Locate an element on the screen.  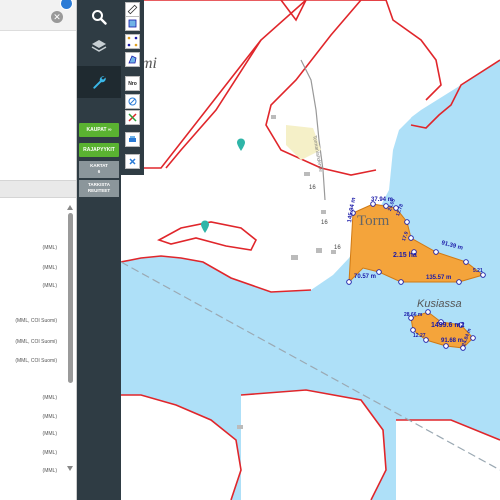
close-icon is located at coordinates (132, 161).